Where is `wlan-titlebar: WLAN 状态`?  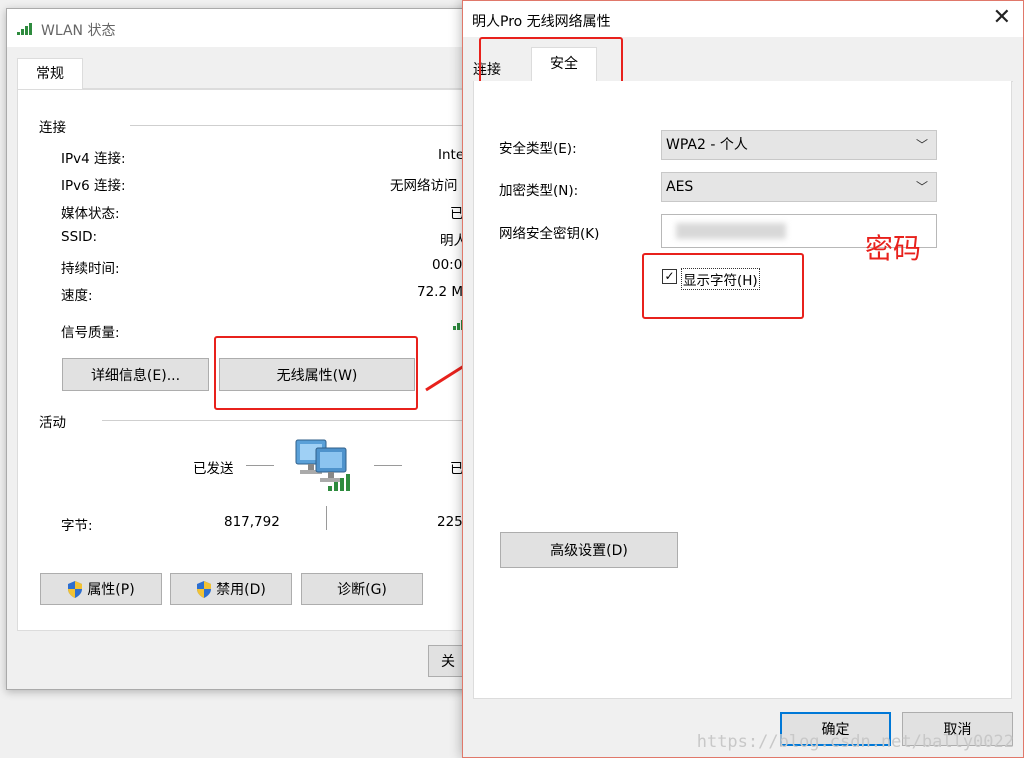
wlan-titlebar: WLAN 状态 is located at coordinates (241, 28).